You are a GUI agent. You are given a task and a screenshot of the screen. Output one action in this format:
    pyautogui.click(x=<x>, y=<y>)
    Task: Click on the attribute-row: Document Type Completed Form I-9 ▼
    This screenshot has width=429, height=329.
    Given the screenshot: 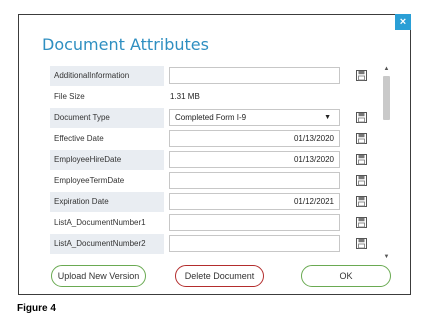 What is the action you would take?
    pyautogui.click(x=230, y=117)
    